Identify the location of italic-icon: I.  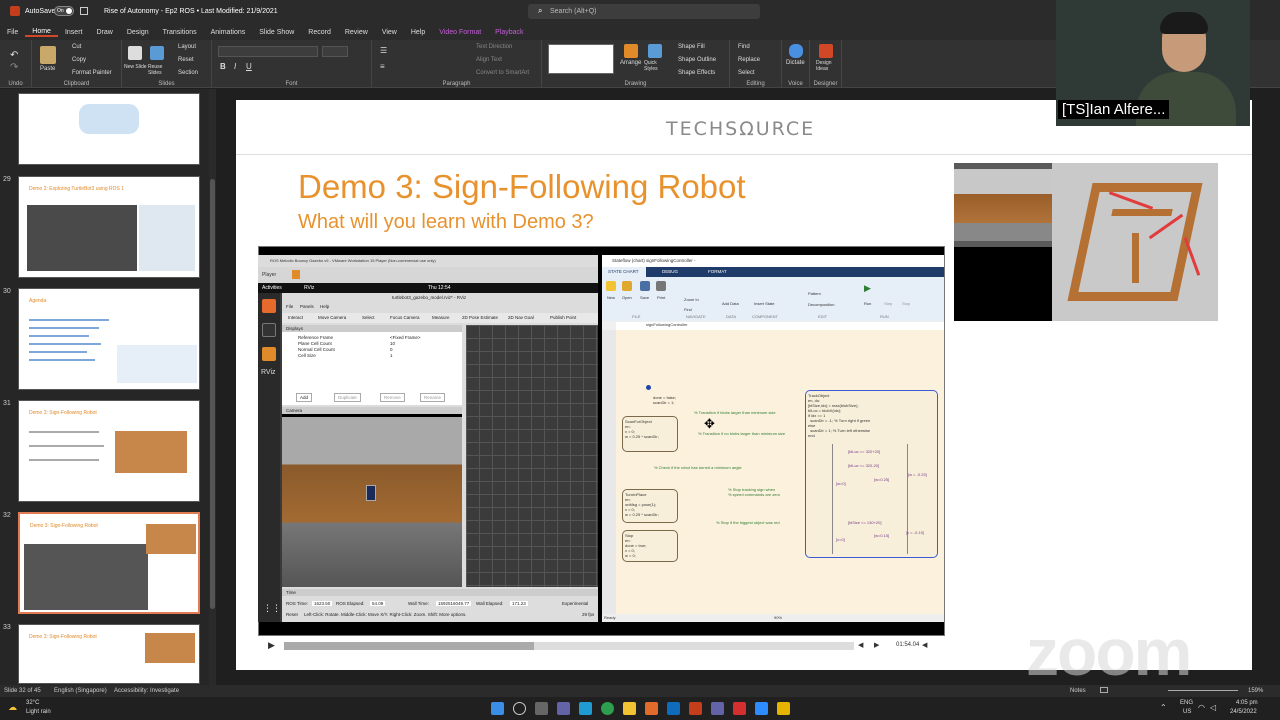
(235, 66).